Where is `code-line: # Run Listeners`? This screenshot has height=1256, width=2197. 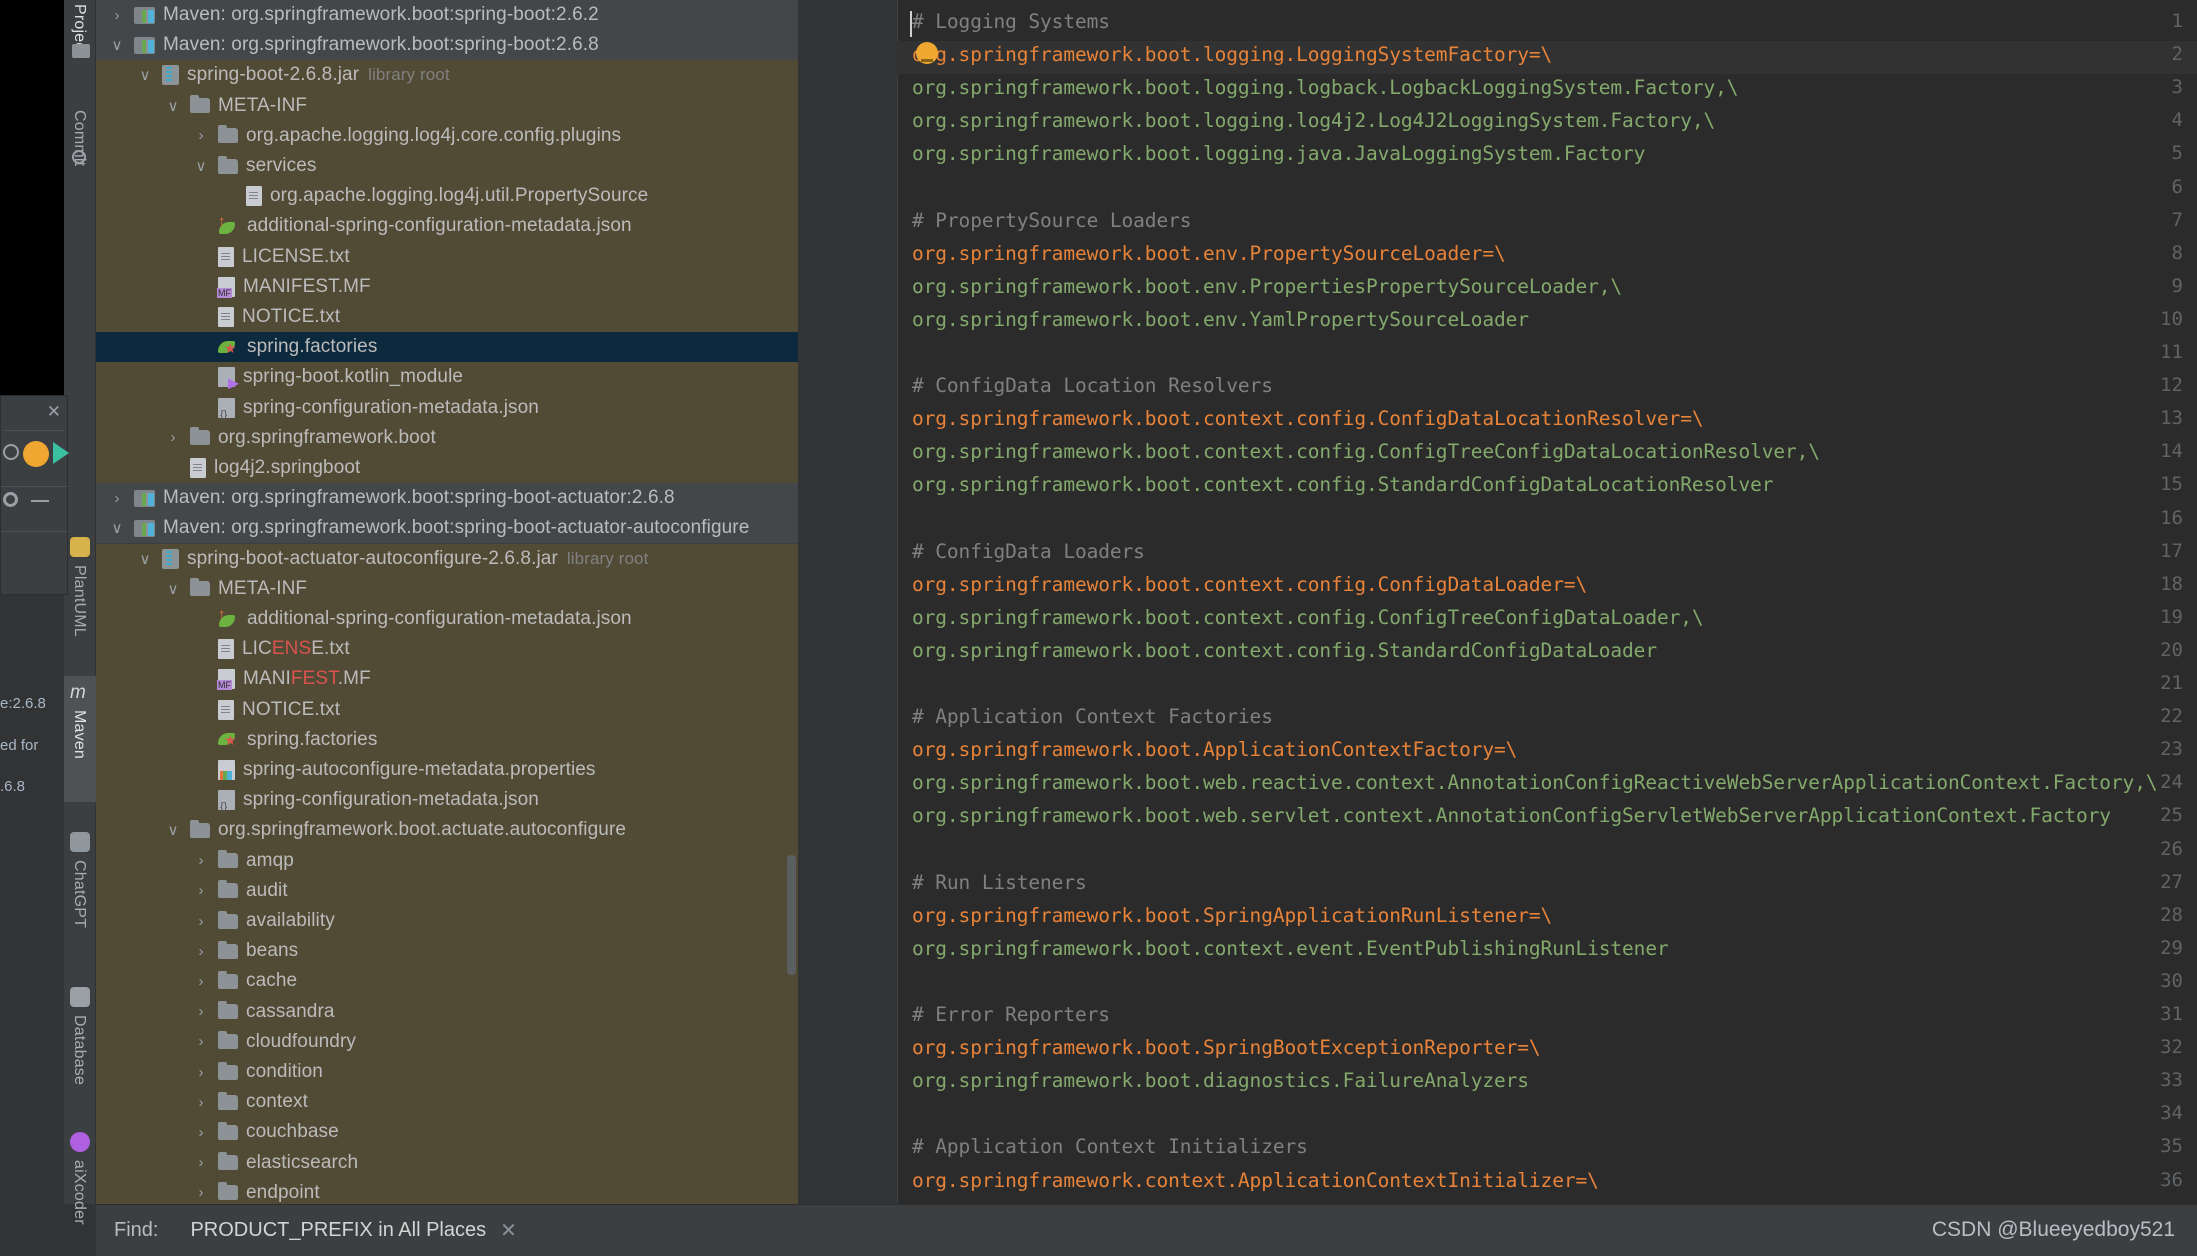 code-line: # Run Listeners is located at coordinates (999, 882).